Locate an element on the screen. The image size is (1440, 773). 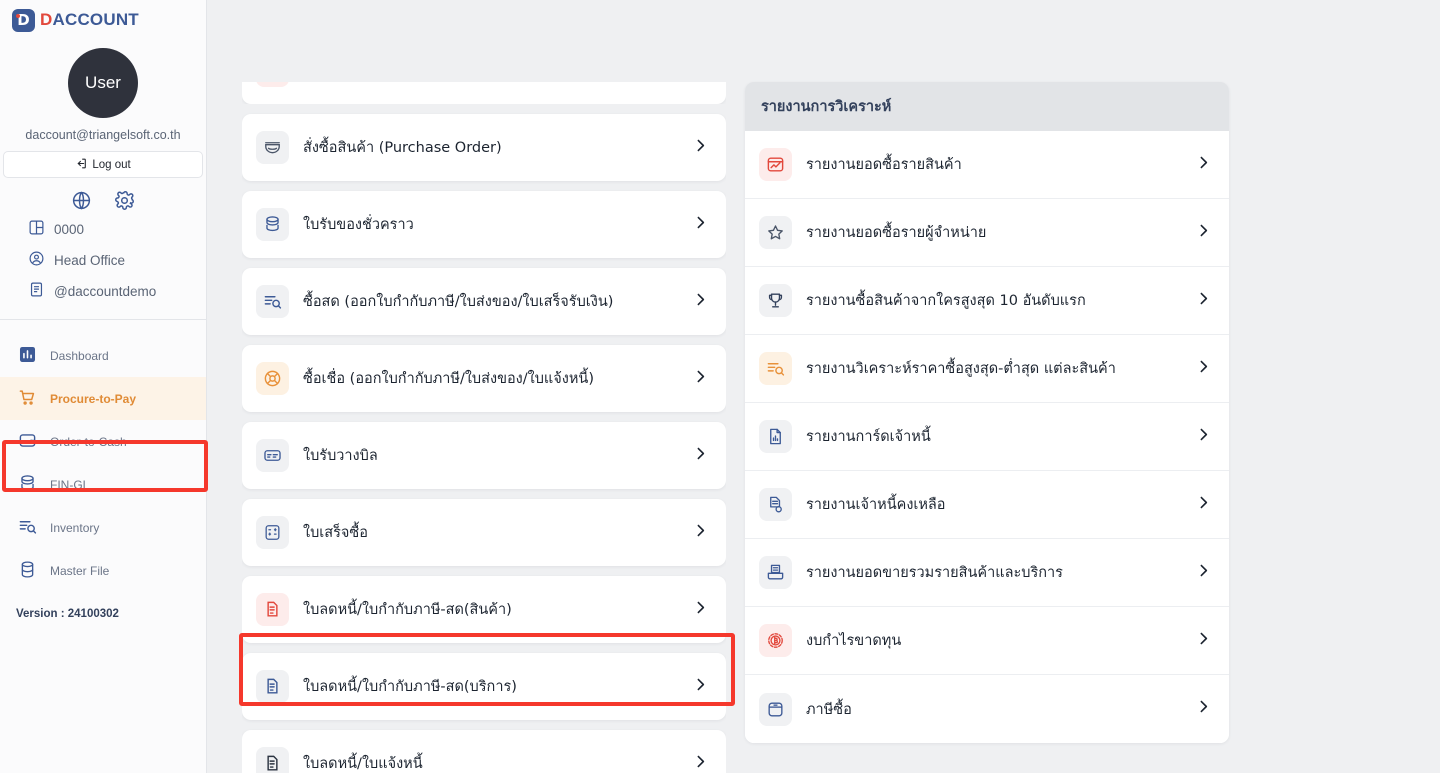
meta-item-branch: Head Office is located at coordinates (117, 260).